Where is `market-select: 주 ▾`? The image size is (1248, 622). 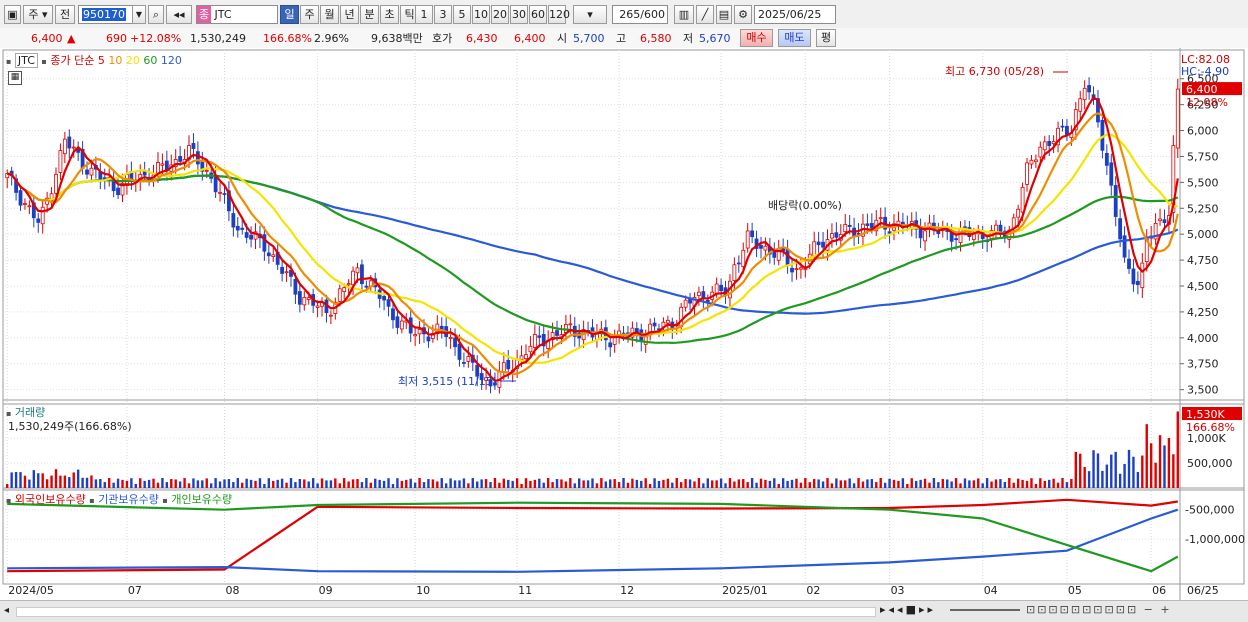
market-select: 주 ▾ is located at coordinates (38, 14).